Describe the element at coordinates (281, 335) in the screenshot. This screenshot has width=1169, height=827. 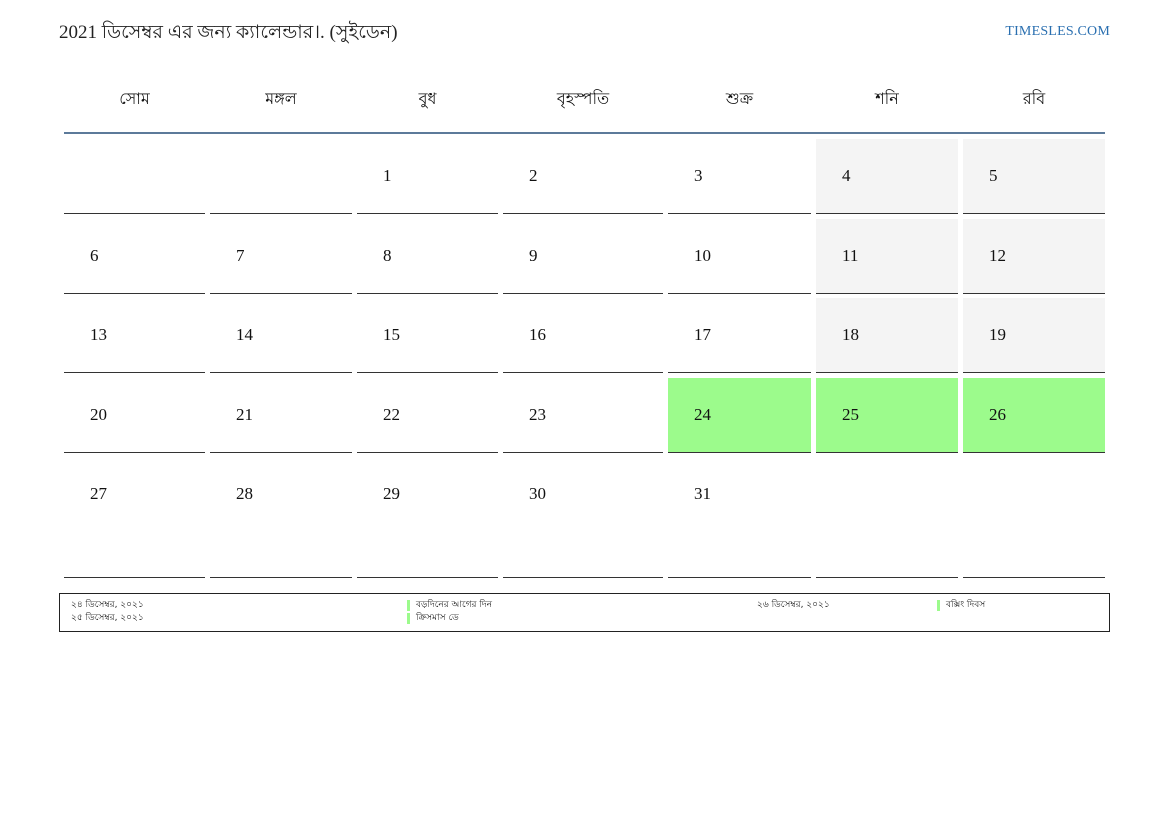
I see `day-cell: 14` at that location.